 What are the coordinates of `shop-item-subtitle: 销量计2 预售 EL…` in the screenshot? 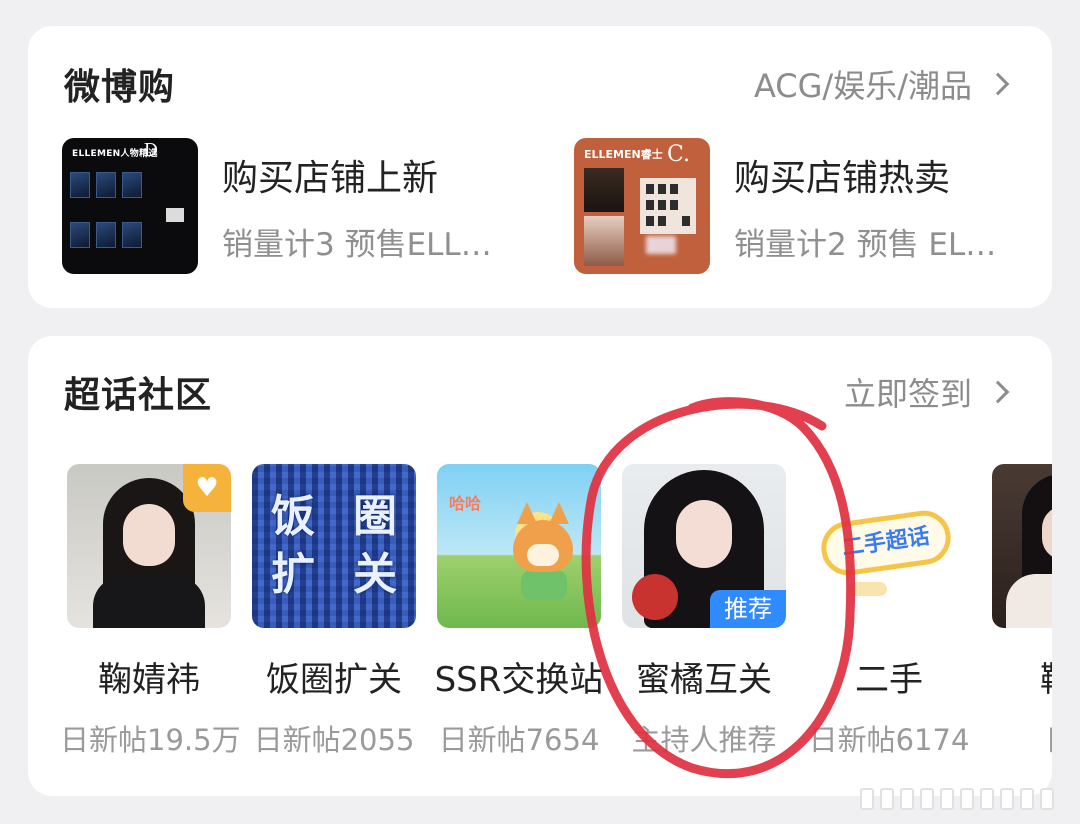 It's located at (865, 244).